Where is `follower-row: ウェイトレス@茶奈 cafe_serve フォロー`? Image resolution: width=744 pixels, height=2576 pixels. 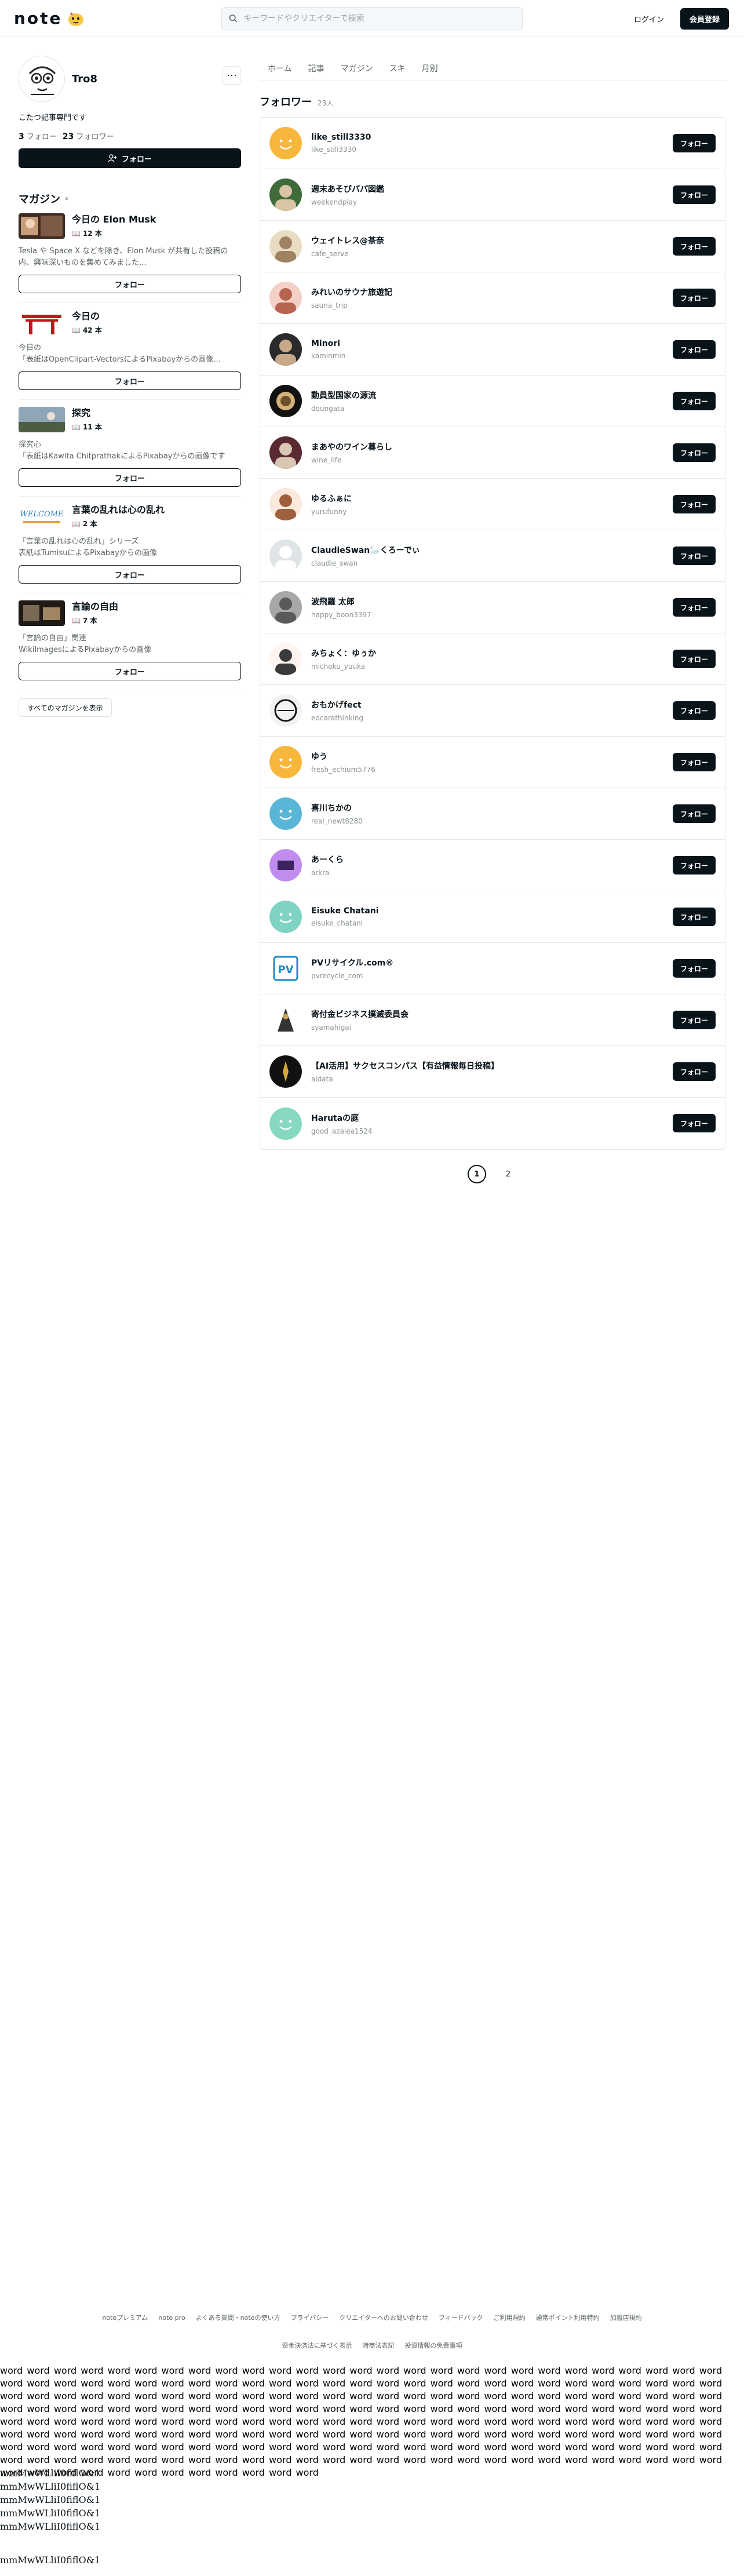
follower-row: ウェイトレス@茶奈 cafe_serve フォロー is located at coordinates (492, 246).